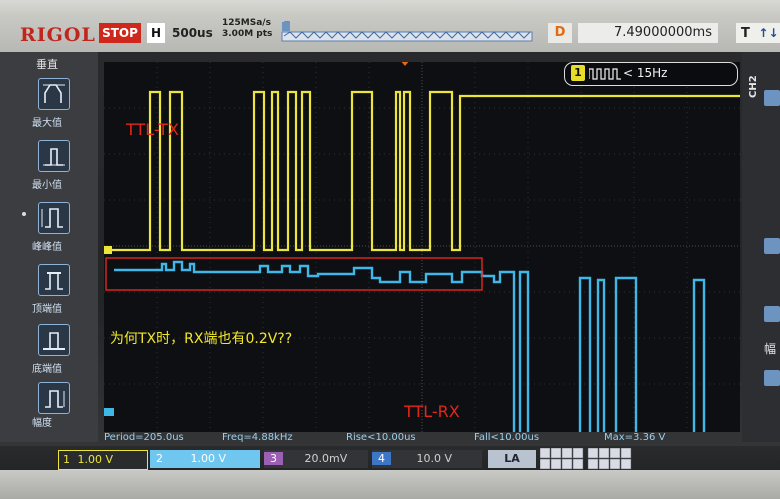 This screenshot has width=780, height=499. I want to click on measure-fall: Fall<10.00us, so click(507, 437).